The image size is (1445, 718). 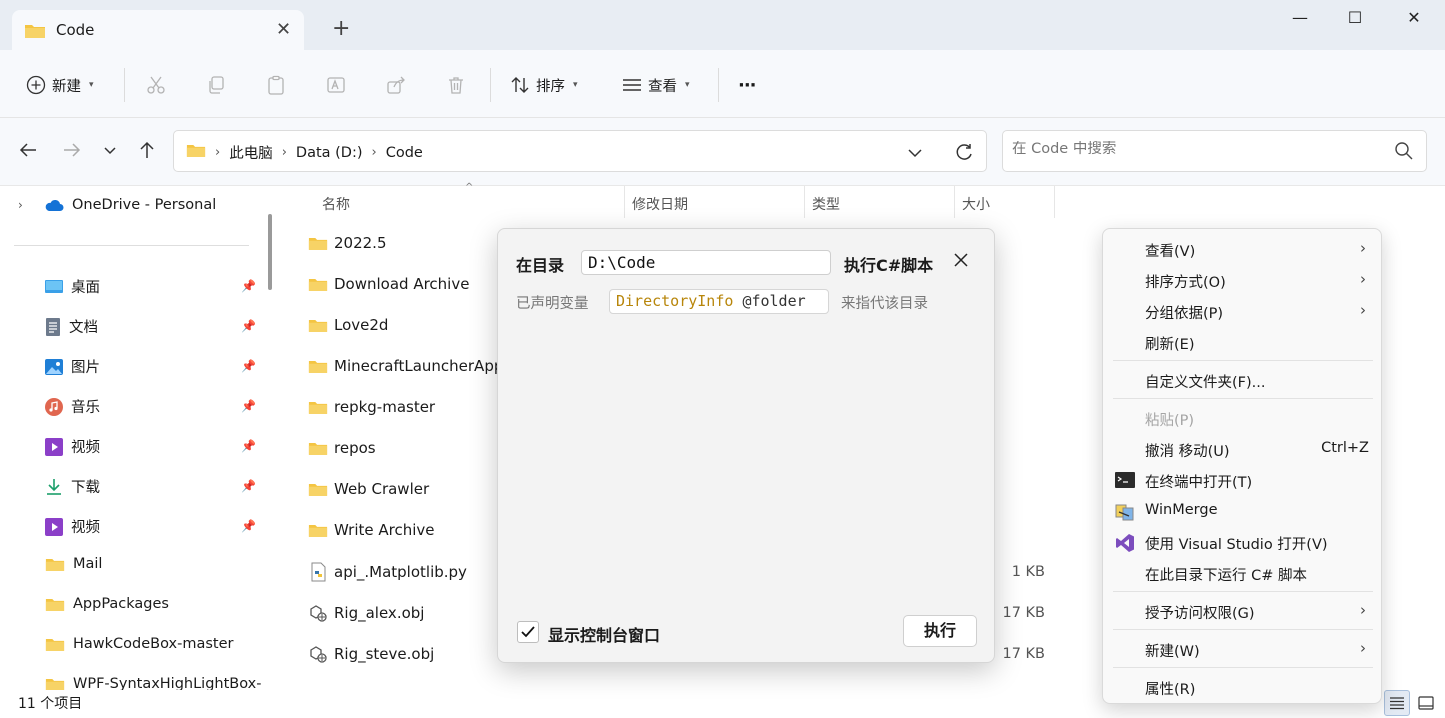 What do you see at coordinates (371, 654) in the screenshot?
I see `file-row: Rig_steve.obj` at bounding box center [371, 654].